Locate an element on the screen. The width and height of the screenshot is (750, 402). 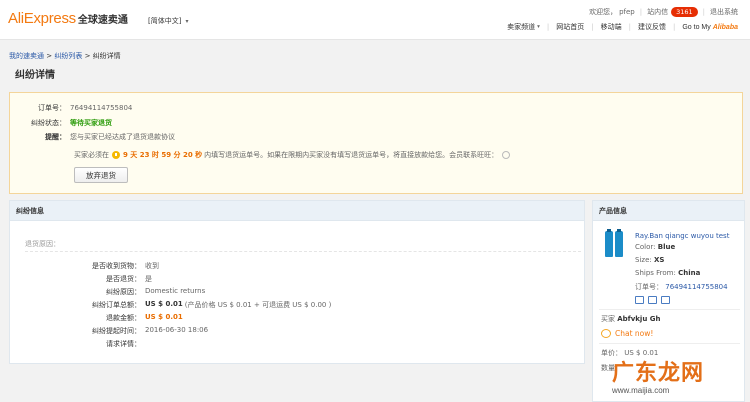
detail-row: 是否收到货物： 收到 is located at coordinates (84, 266).